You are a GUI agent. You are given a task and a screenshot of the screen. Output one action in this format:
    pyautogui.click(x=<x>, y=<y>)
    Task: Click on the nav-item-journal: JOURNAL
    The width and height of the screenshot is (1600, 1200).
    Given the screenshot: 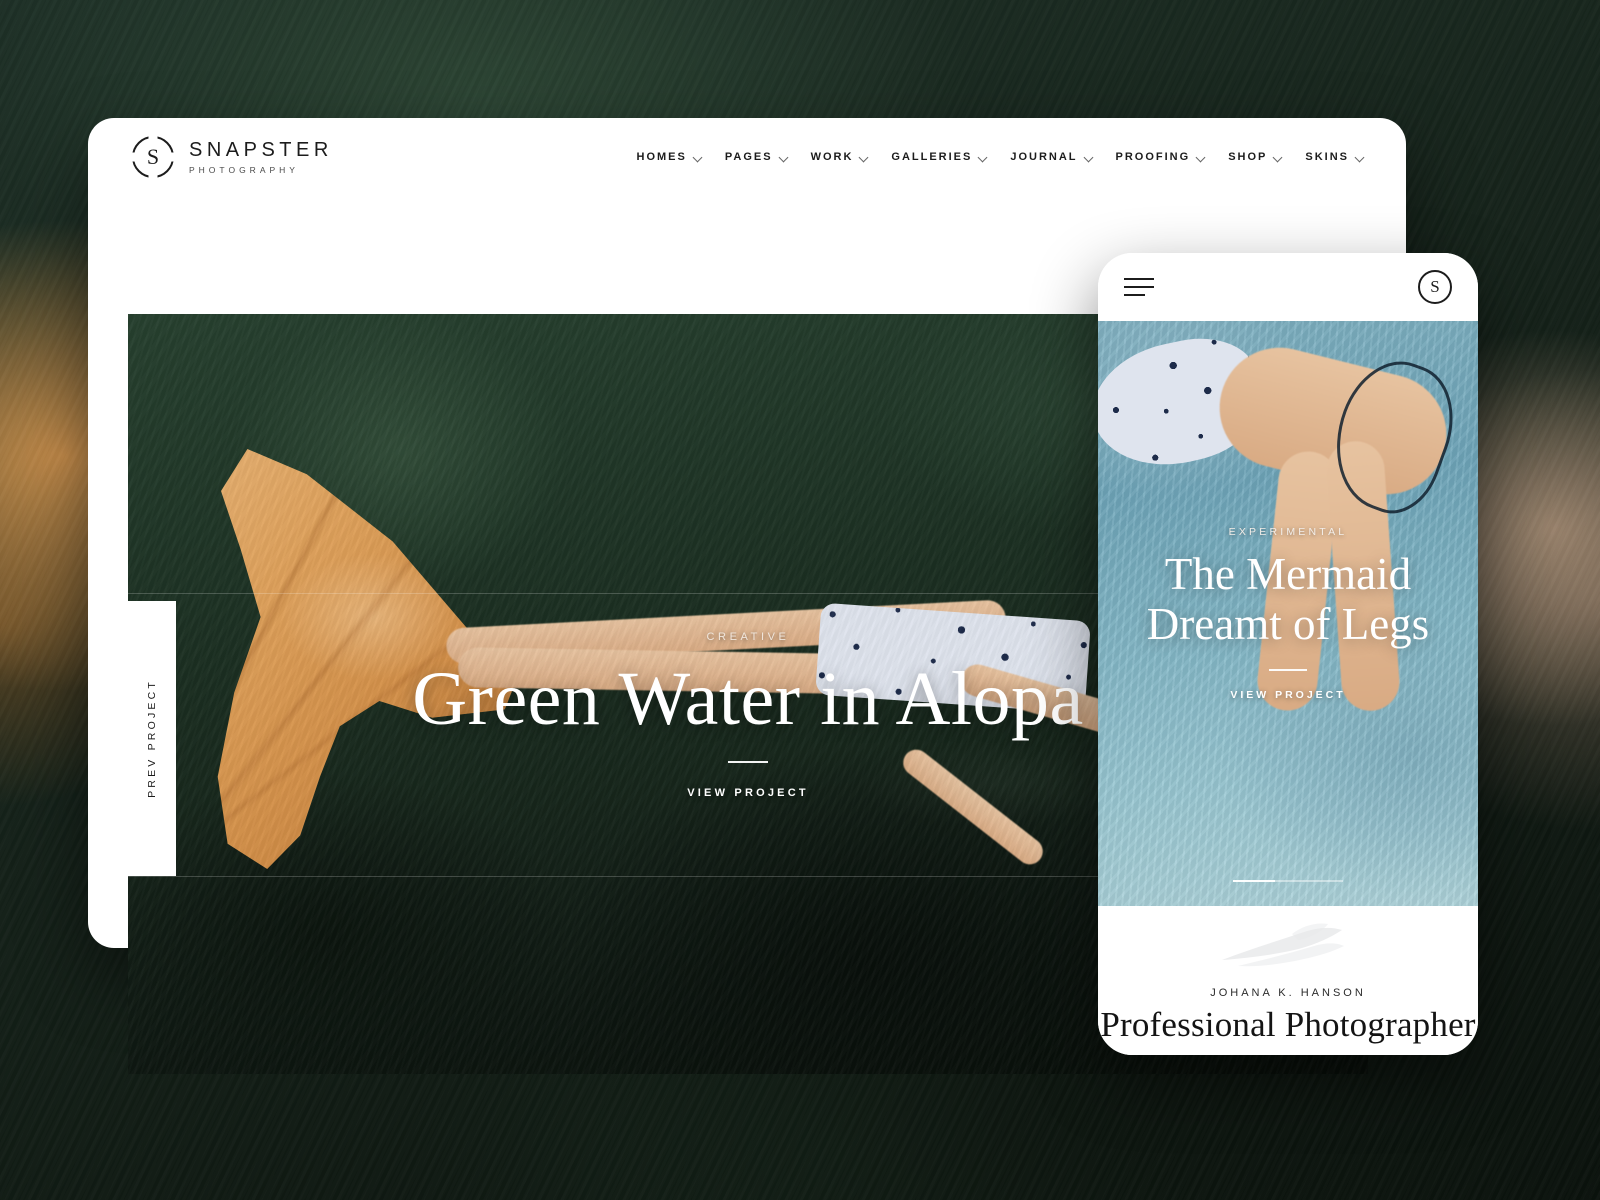 What is the action you would take?
    pyautogui.click(x=1051, y=157)
    